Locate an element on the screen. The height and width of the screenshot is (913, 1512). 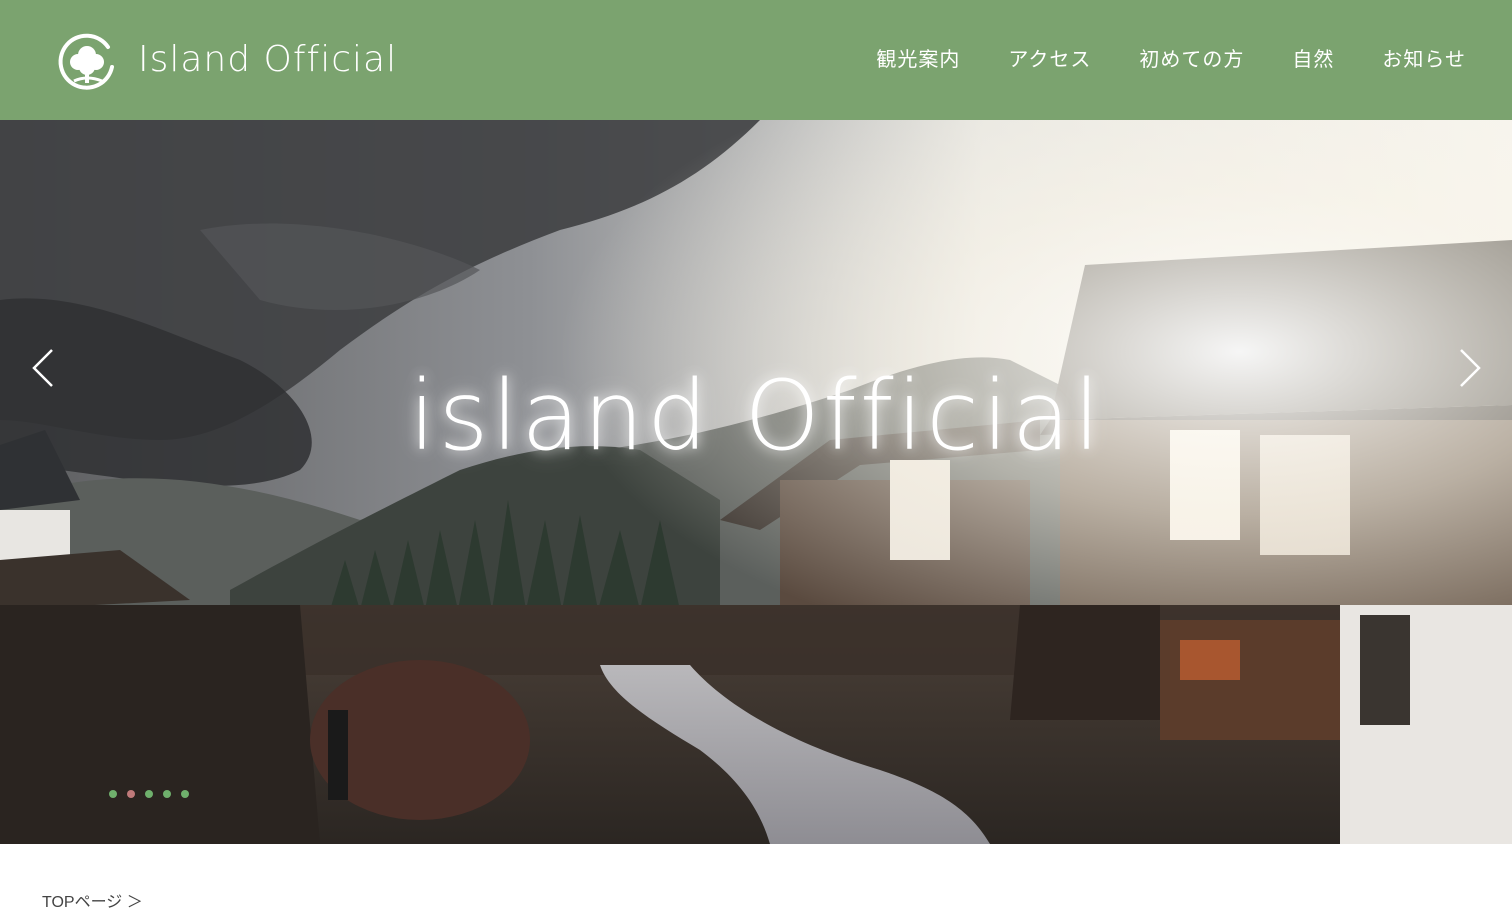
chevron-right-icon is located at coordinates (1470, 368).